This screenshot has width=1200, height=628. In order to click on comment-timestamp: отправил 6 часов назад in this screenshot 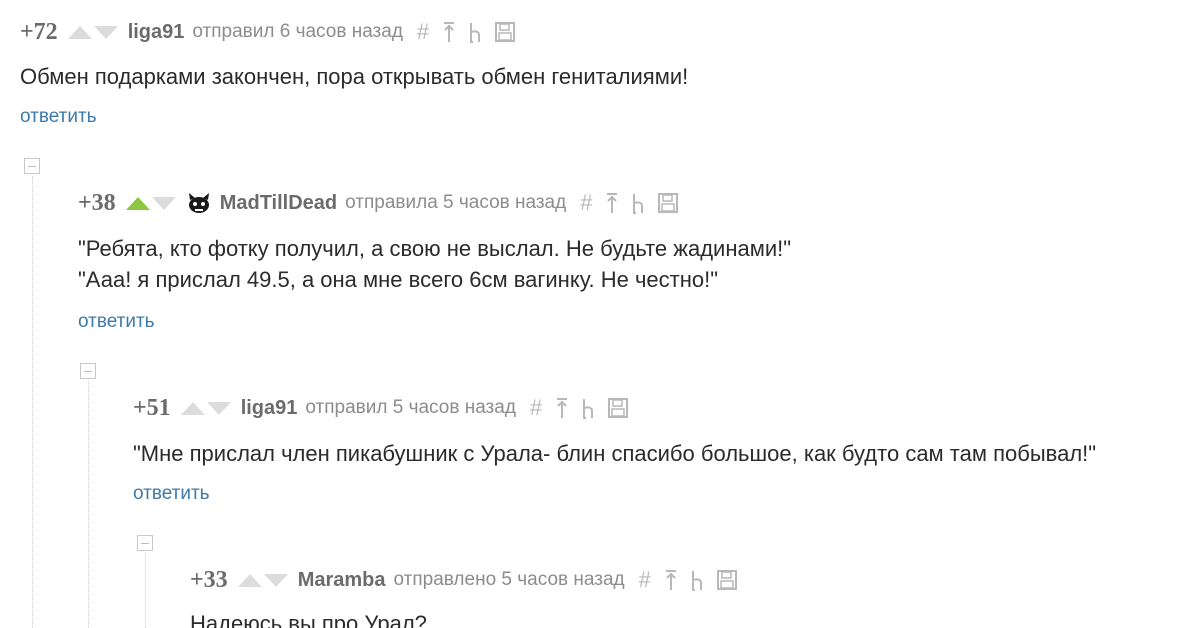, I will do `click(297, 31)`.